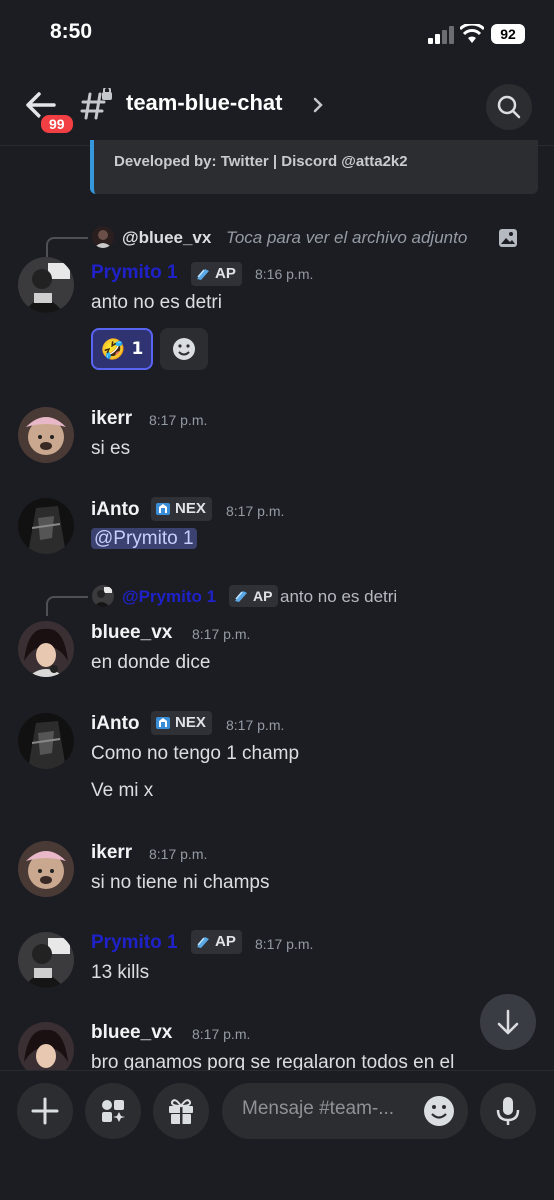 Image resolution: width=554 pixels, height=1200 pixels. I want to click on unread-badge: 99, so click(57, 124).